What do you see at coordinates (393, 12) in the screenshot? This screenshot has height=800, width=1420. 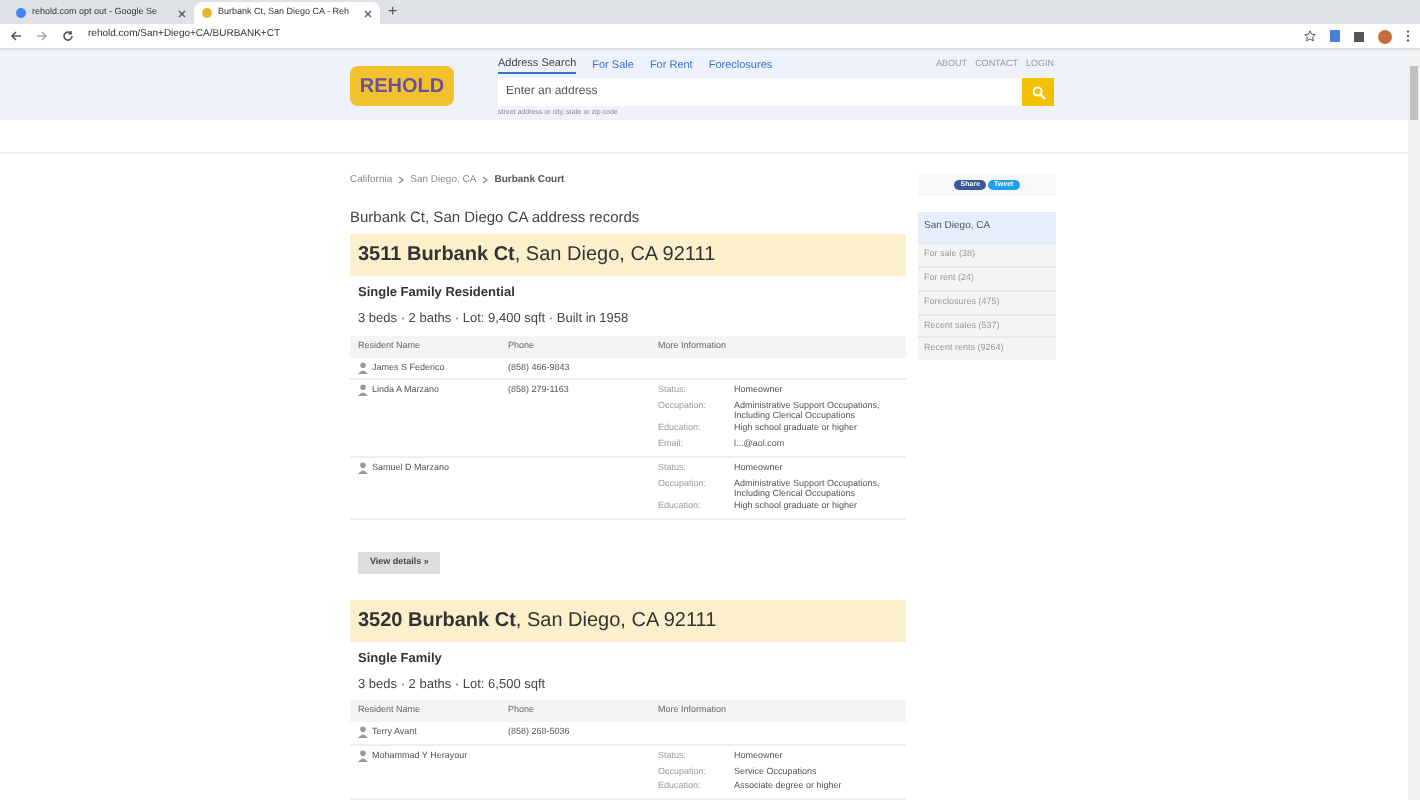 I see `new-tab-button: +` at bounding box center [393, 12].